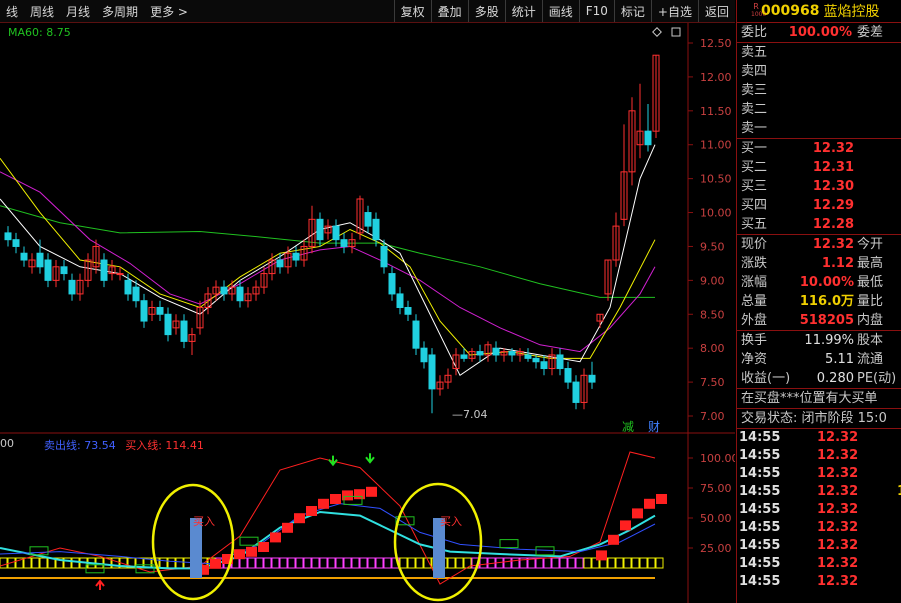 The width and height of the screenshot is (901, 603). I want to click on stat-value: 116.0万, so click(826, 301).